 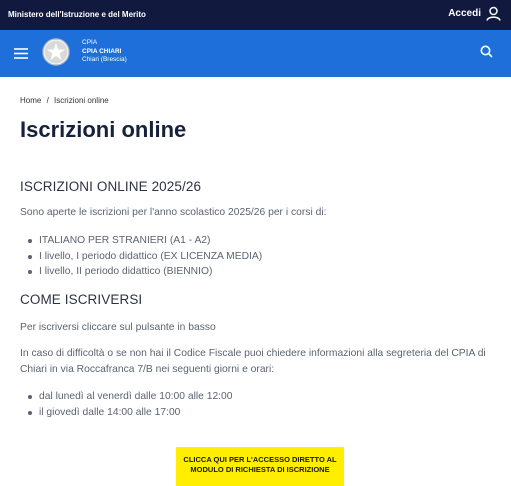 What do you see at coordinates (260, 469) in the screenshot?
I see `cta-line2: MODULO DI RICHIESTA DI ISCRIZIONE` at bounding box center [260, 469].